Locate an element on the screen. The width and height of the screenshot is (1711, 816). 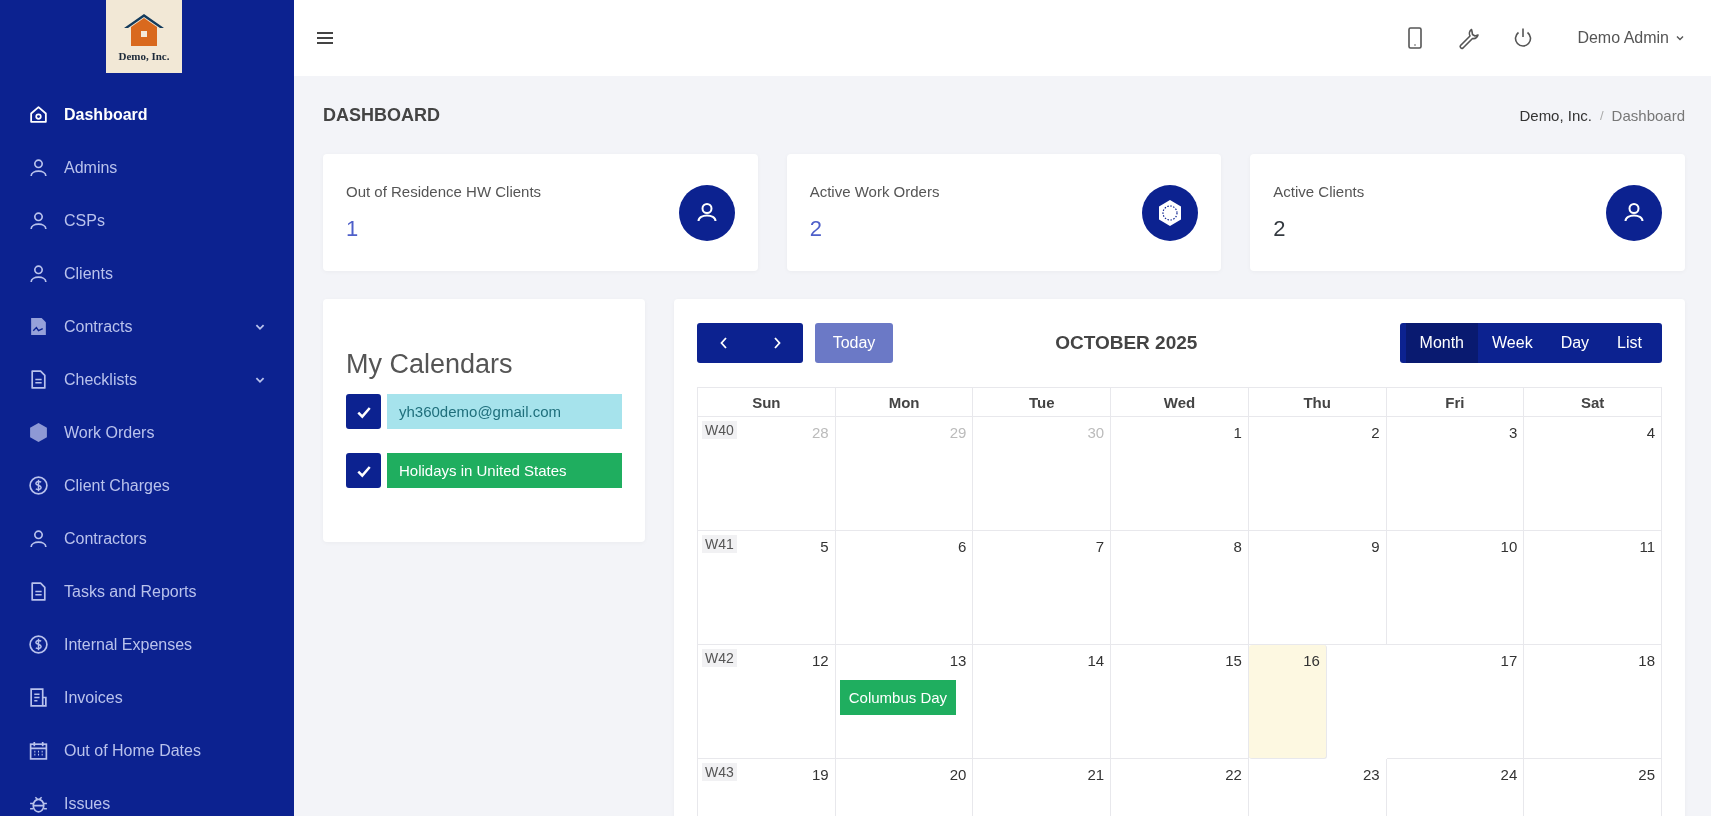
day-cell: W41 5 is located at coordinates (767, 588).